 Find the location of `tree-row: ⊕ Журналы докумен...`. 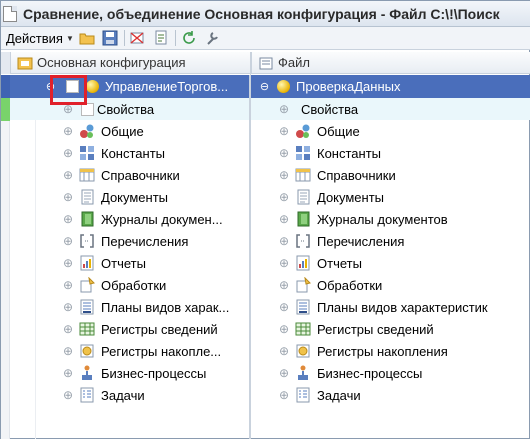

tree-row: ⊕ Журналы докумен... is located at coordinates (129, 219).